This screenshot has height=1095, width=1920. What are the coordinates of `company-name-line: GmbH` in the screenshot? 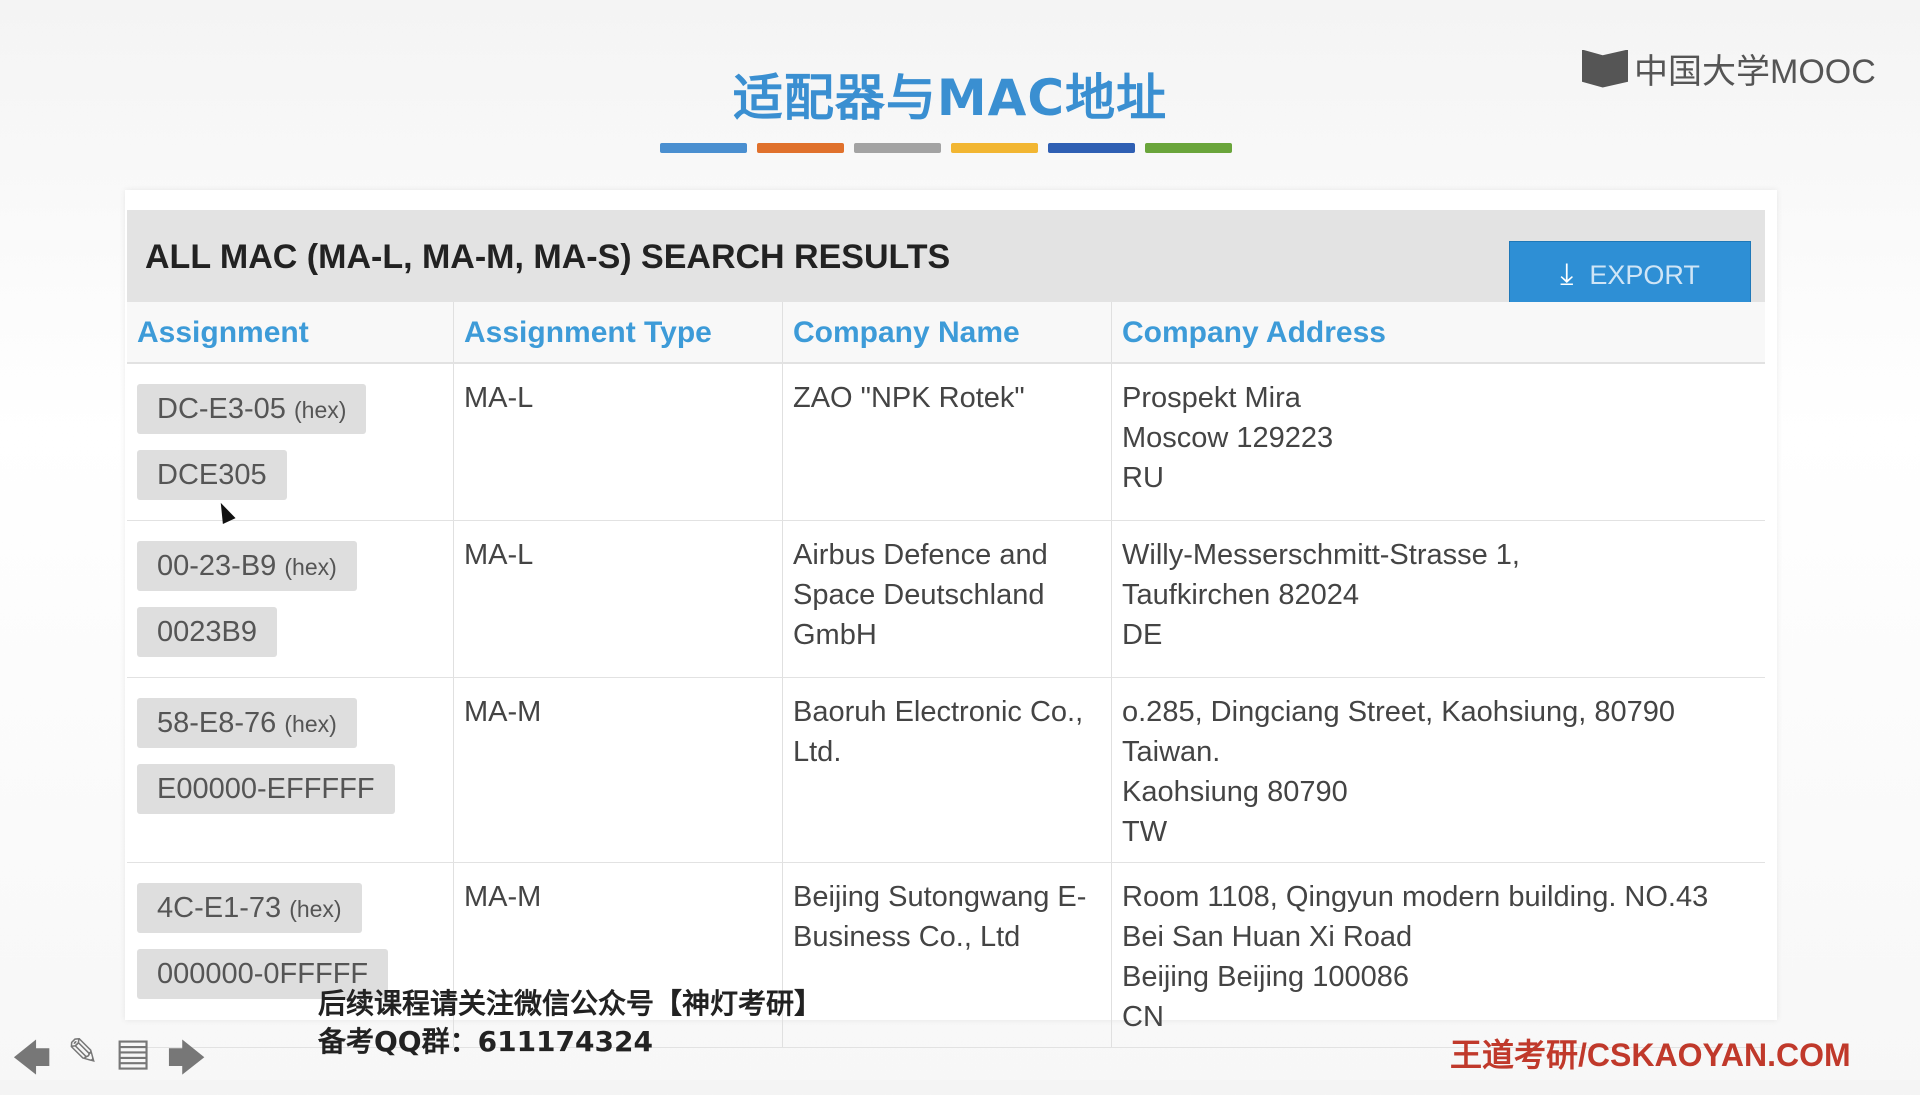 It's located at (835, 635).